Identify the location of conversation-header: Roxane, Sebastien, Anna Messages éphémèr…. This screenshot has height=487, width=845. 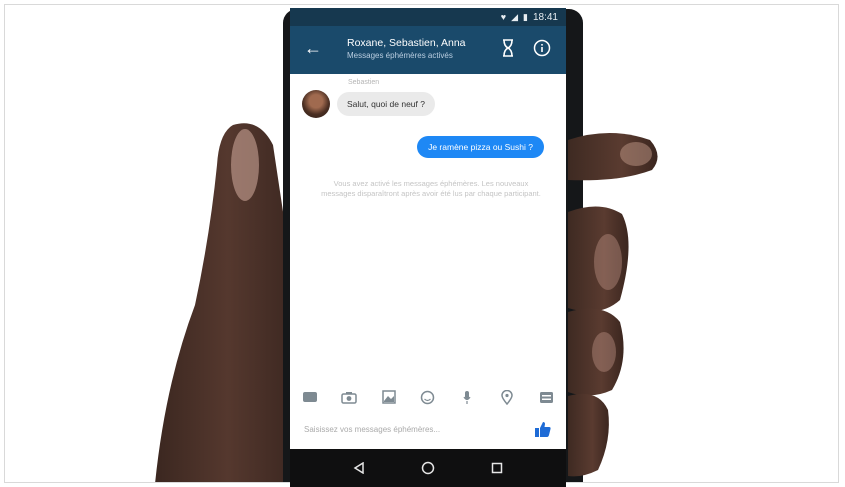
(406, 48).